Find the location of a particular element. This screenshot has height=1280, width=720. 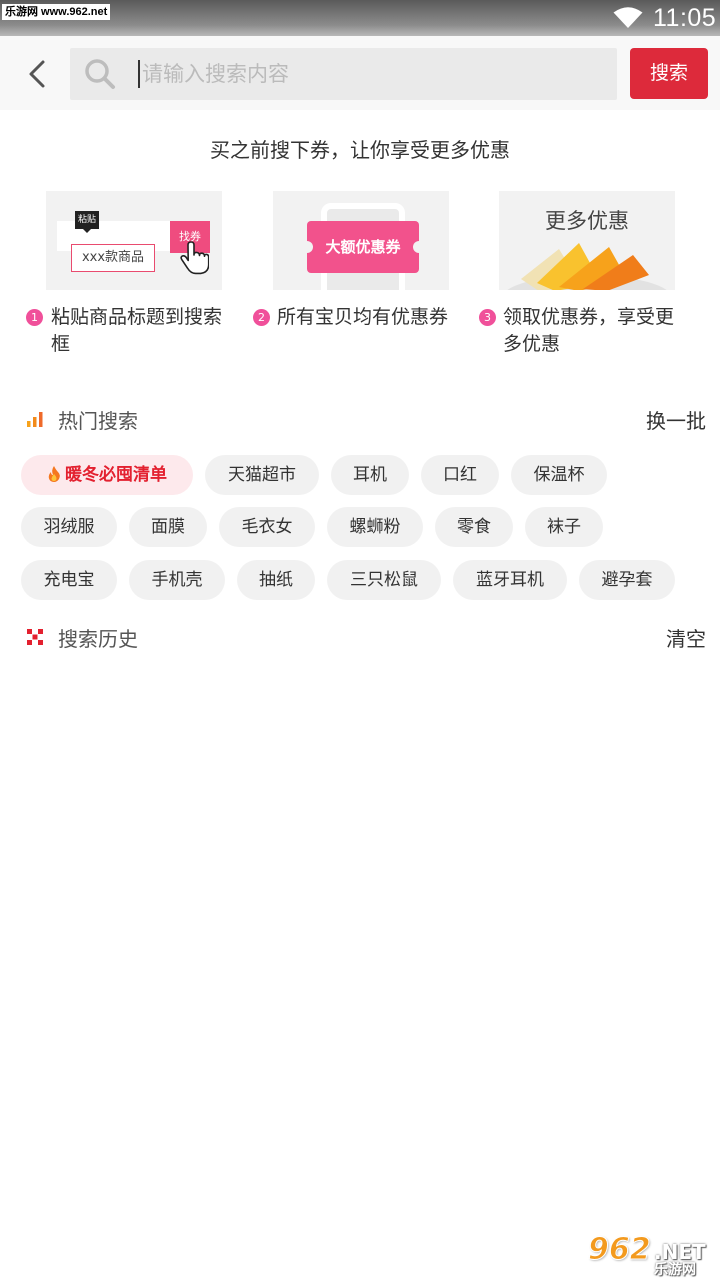

hot-tag: 蓝牙耳机 is located at coordinates (510, 580).